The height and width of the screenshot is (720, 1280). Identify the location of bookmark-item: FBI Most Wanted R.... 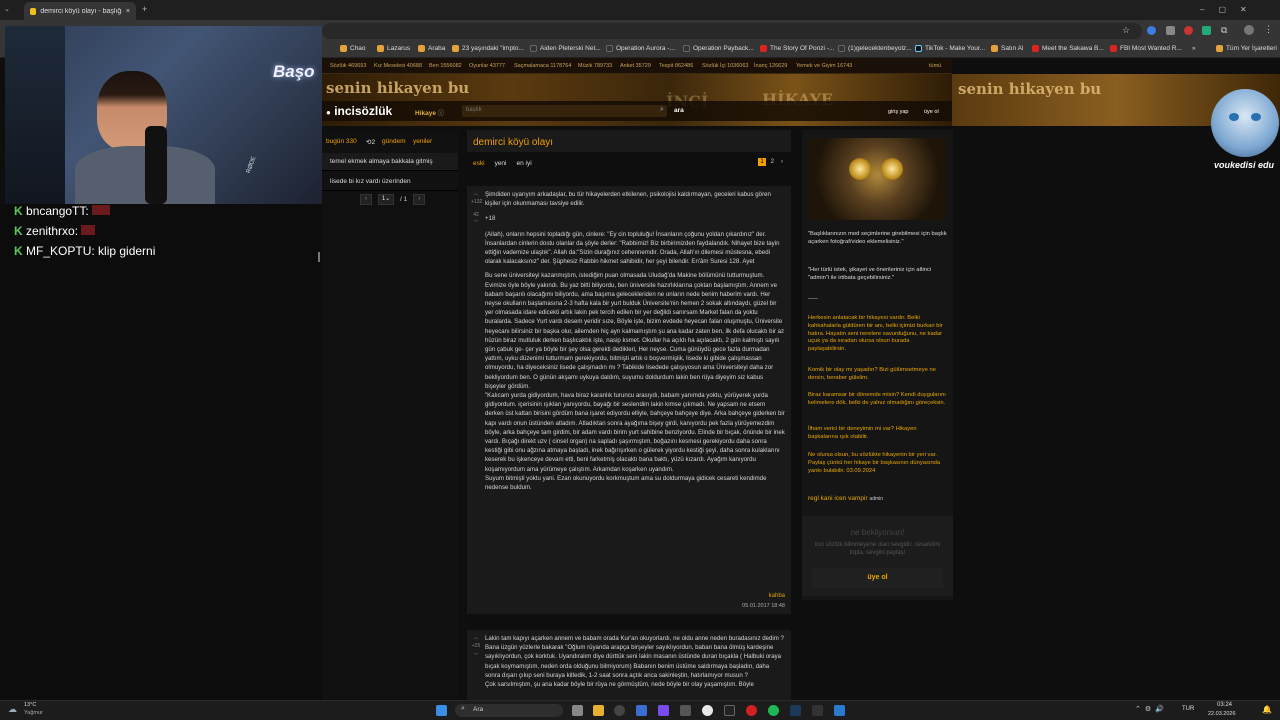
(1146, 48).